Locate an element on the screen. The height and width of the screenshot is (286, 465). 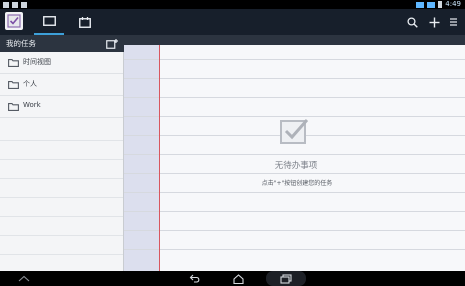
search-icon is located at coordinates (412, 22).